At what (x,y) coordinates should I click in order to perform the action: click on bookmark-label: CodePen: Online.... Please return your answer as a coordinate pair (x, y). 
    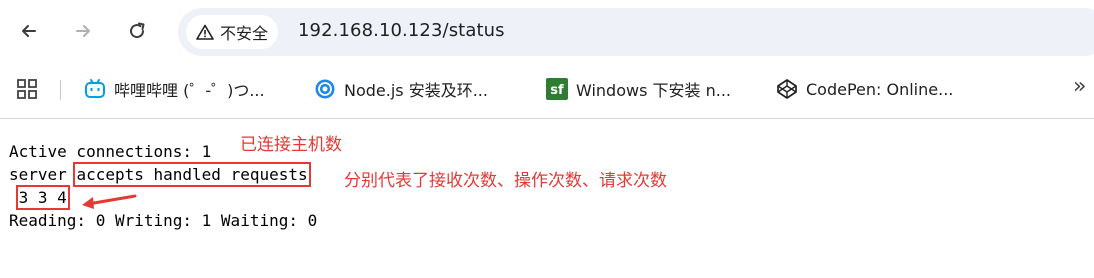
    Looking at the image, I should click on (880, 89).